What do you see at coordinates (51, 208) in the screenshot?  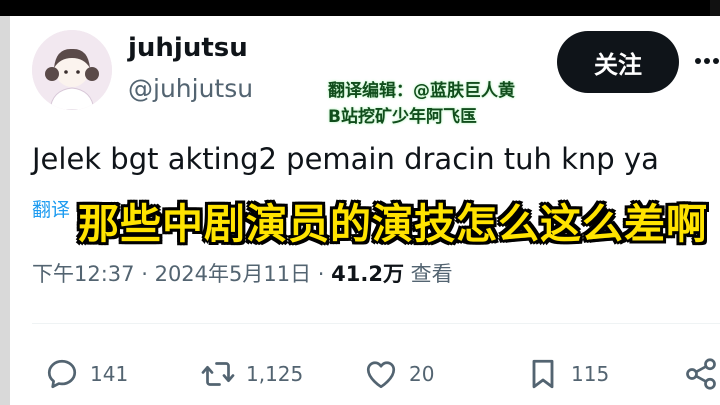 I see `translate-link: 翻译` at bounding box center [51, 208].